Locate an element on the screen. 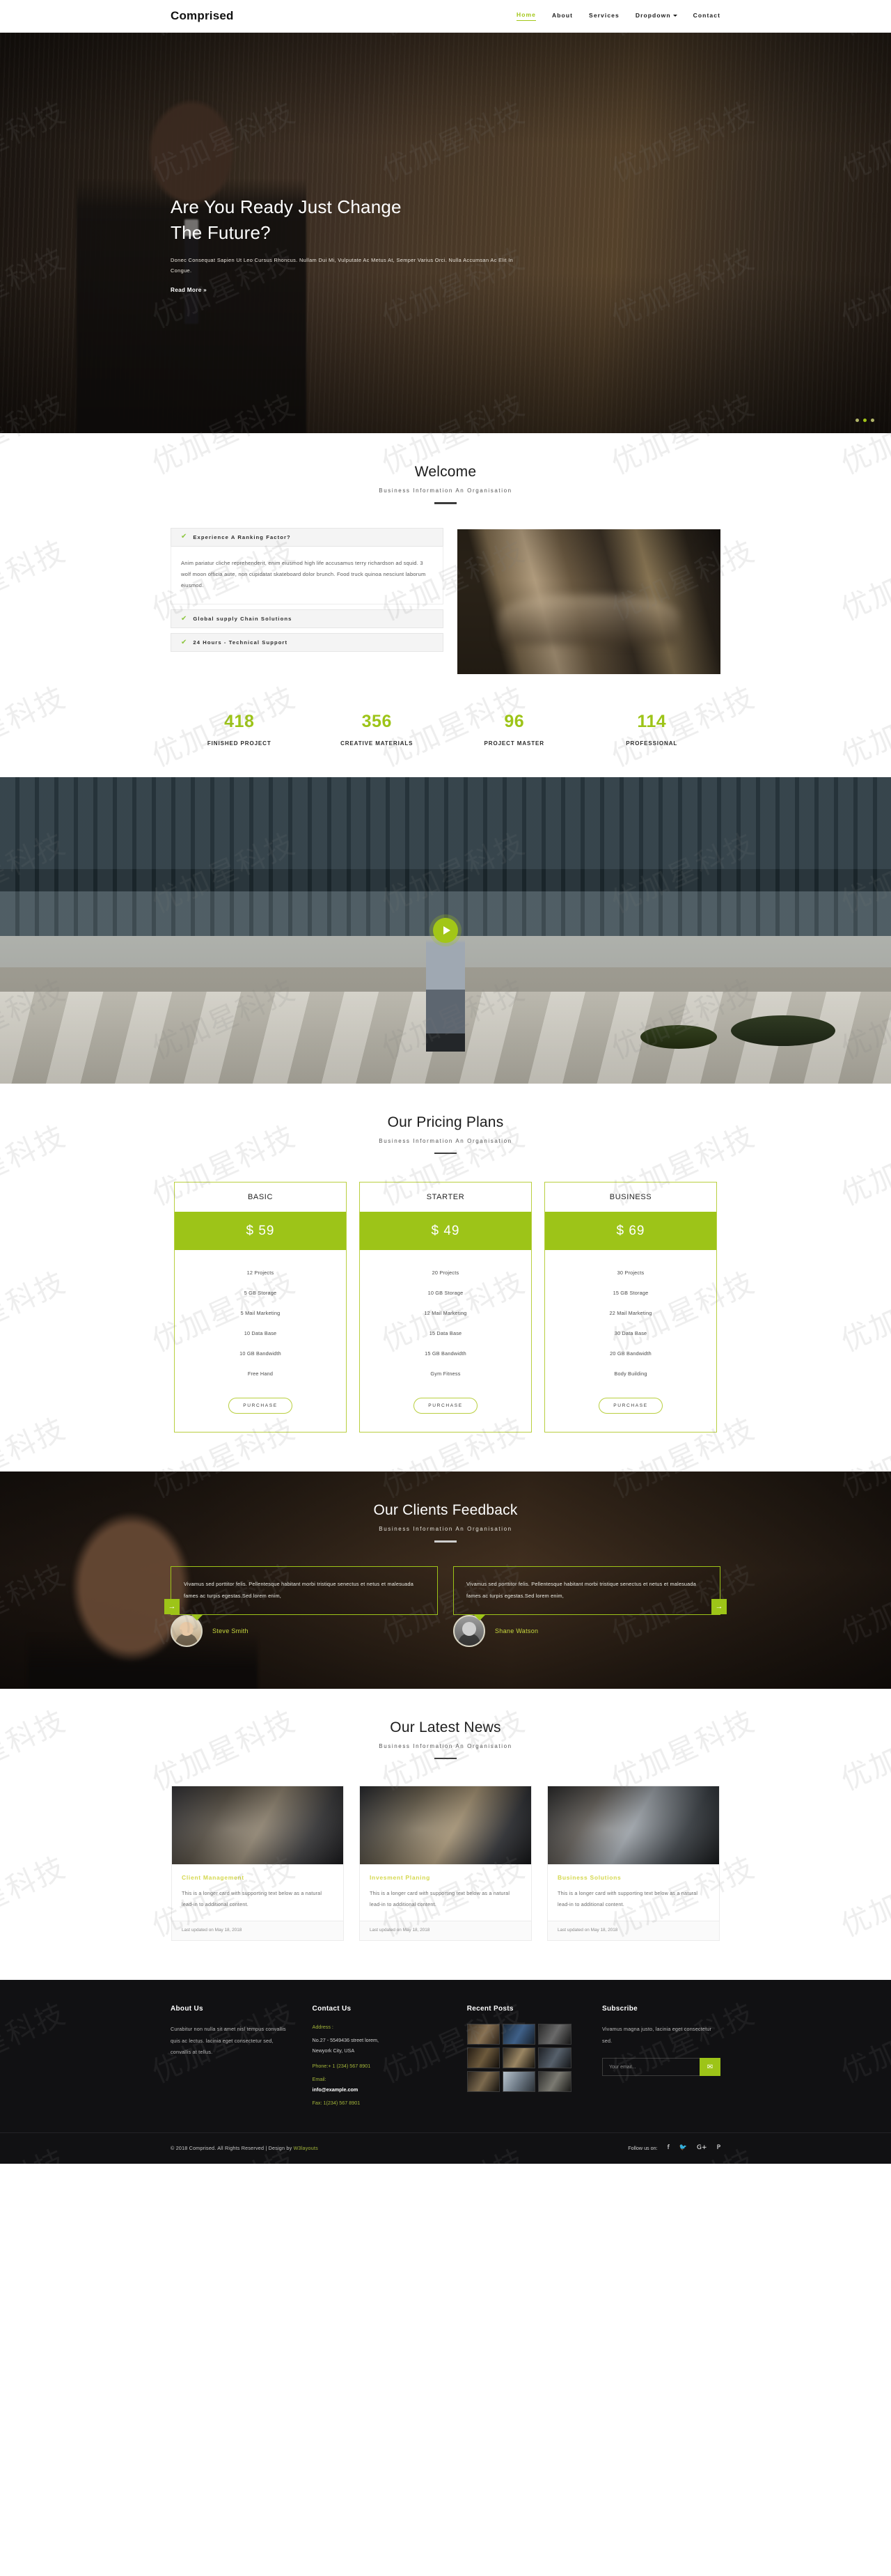  accordion-header-experience: ✔ Experience A Ranking Factor? is located at coordinates (307, 537).